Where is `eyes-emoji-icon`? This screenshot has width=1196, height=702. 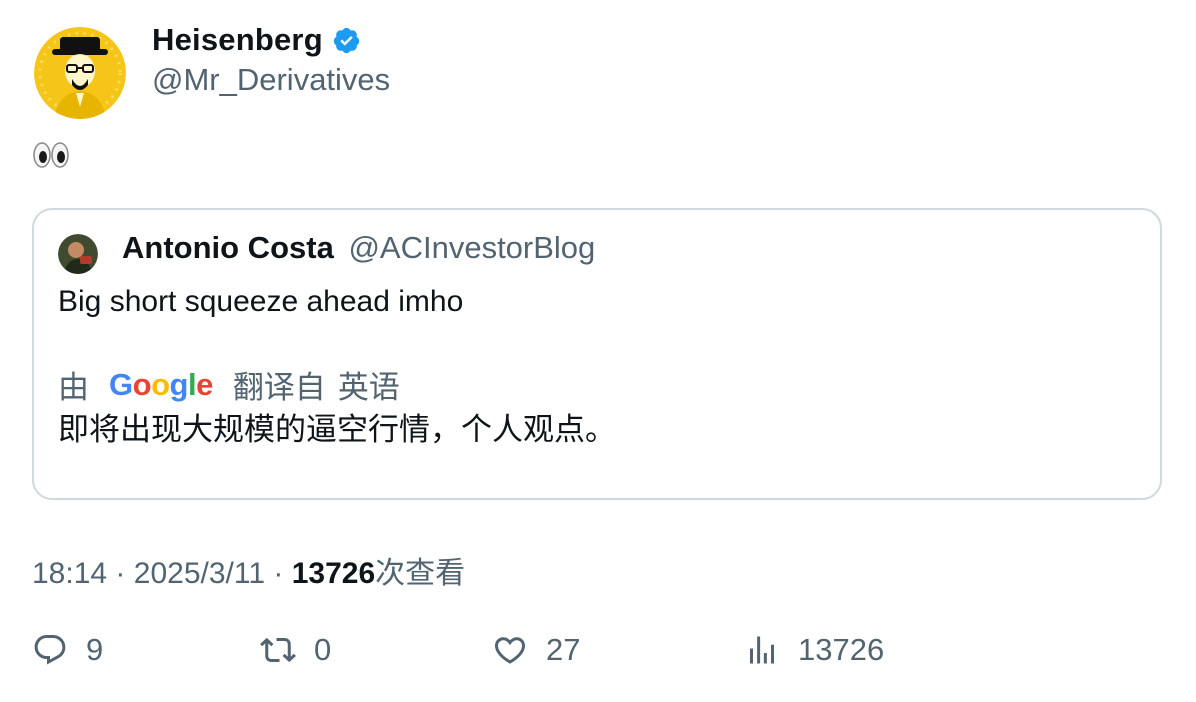 eyes-emoji-icon is located at coordinates (51, 155).